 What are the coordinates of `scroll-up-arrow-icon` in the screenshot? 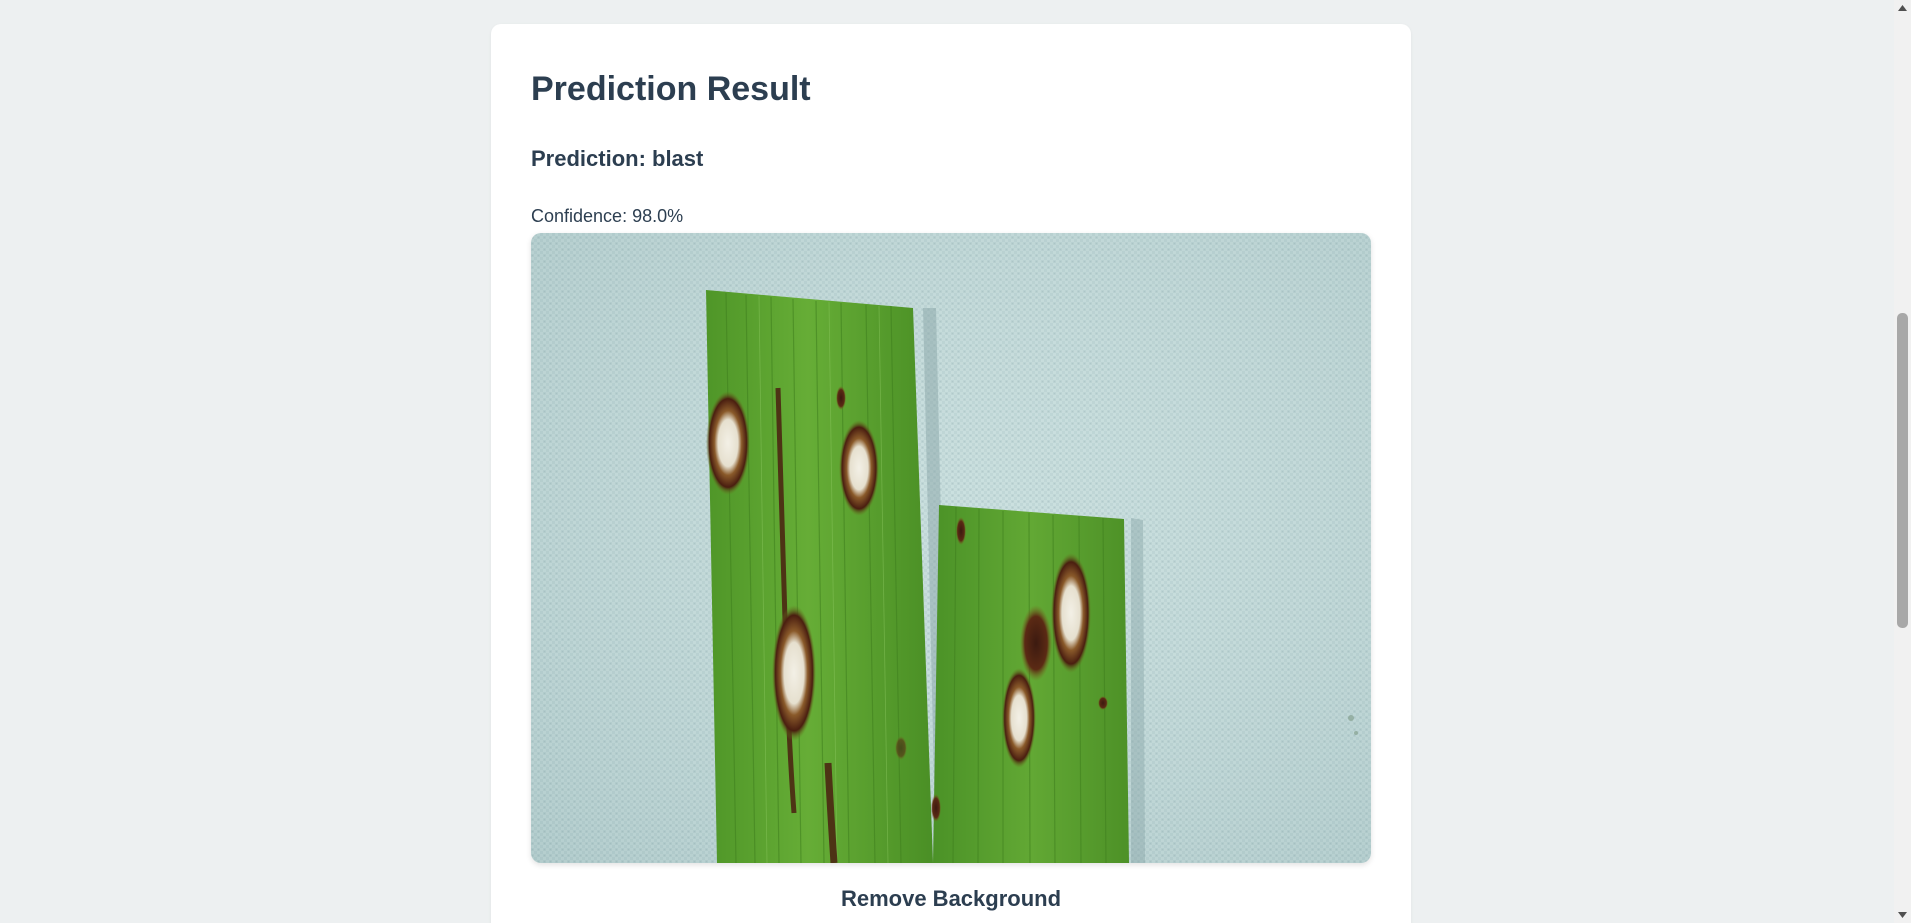 It's located at (1902, 8).